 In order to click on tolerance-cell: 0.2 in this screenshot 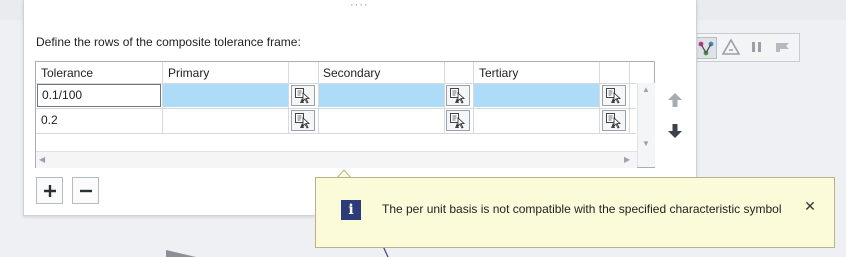, I will do `click(99, 120)`.